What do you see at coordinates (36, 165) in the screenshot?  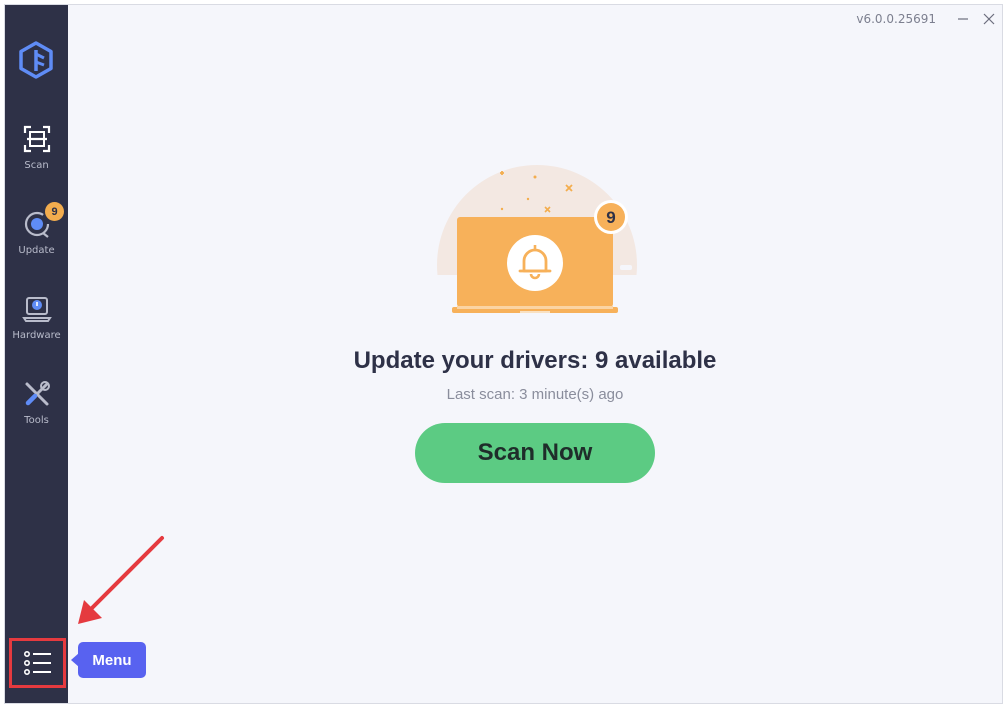 I see `sidebar-item-label: Scan` at bounding box center [36, 165].